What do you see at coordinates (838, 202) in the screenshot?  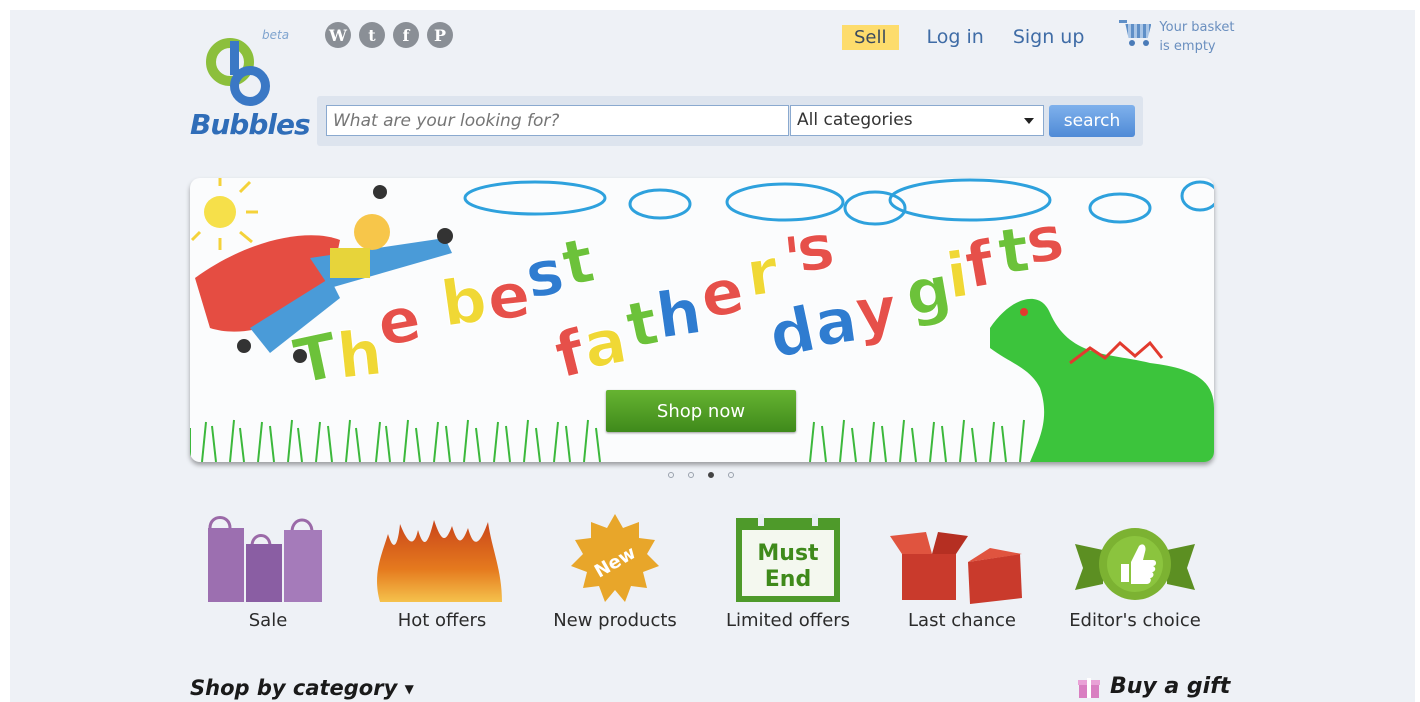 I see `clouds-illustration` at bounding box center [838, 202].